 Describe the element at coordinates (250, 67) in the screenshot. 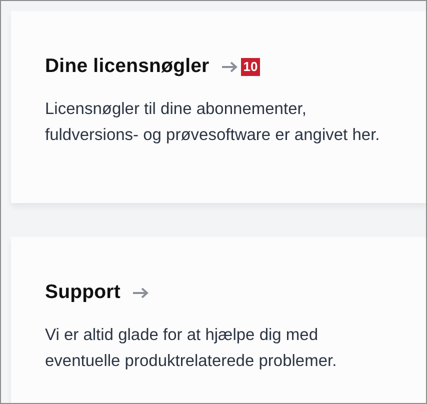

I see `count-badge: 10` at that location.